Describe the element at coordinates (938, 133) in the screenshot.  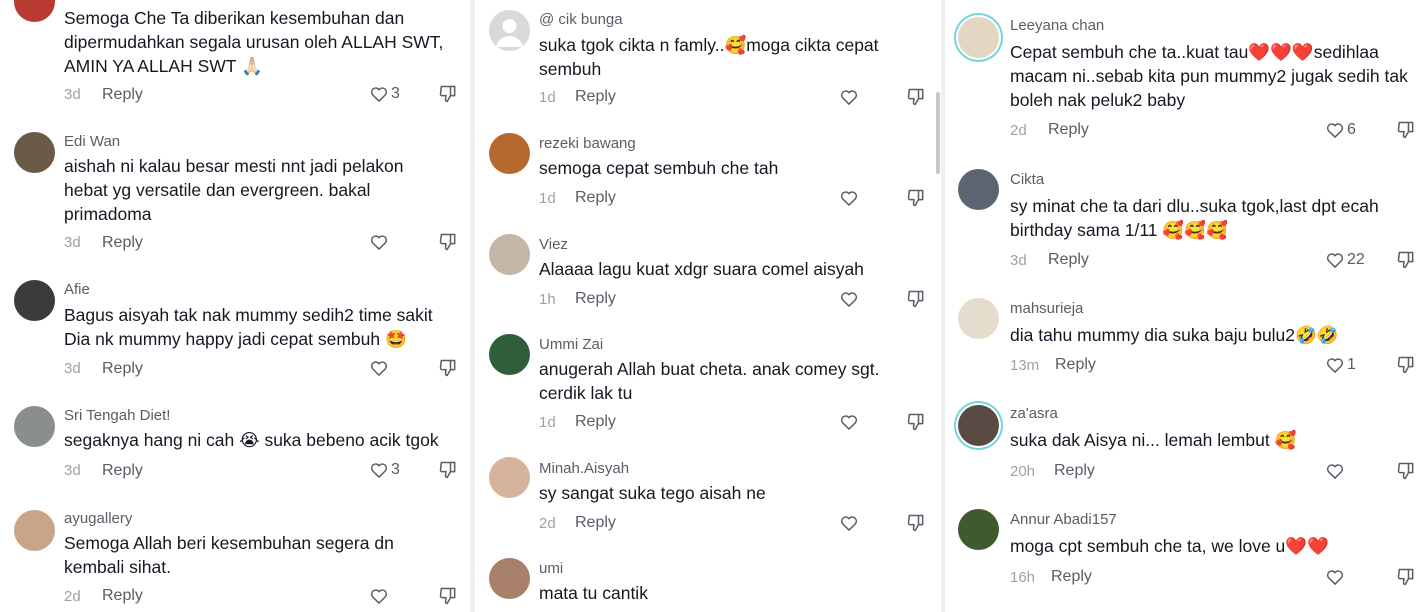
I see `scrollbar-thumb` at that location.